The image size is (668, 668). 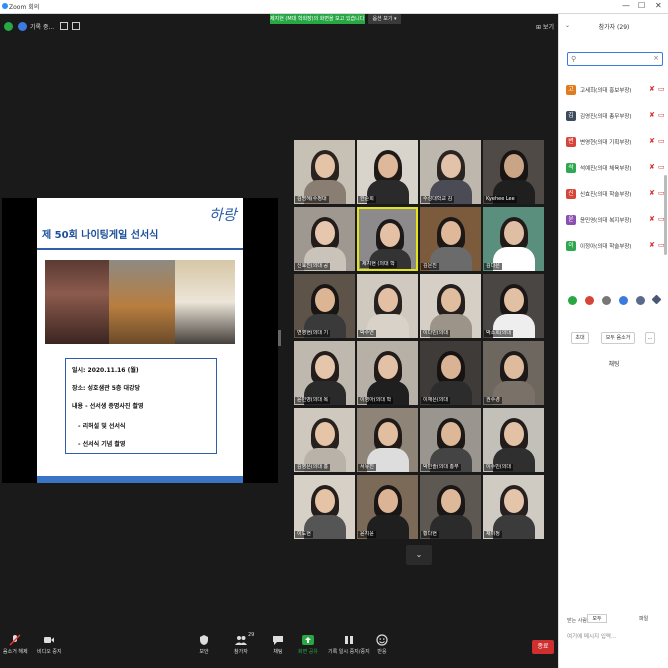 What do you see at coordinates (77, 302) in the screenshot?
I see `slide-photo-audience` at bounding box center [77, 302].